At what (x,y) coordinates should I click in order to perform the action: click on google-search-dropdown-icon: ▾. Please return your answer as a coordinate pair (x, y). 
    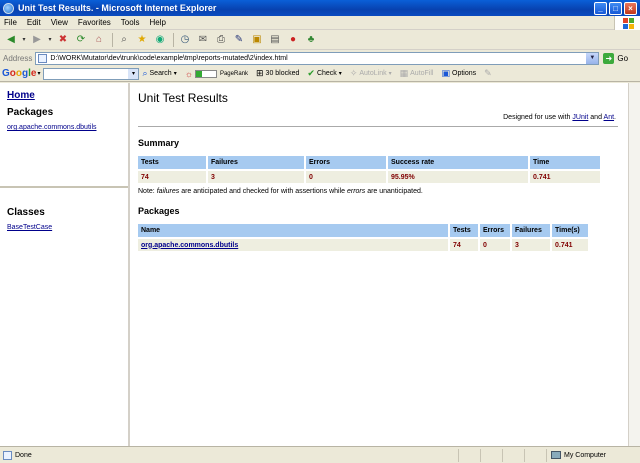
    Looking at the image, I should click on (133, 73).